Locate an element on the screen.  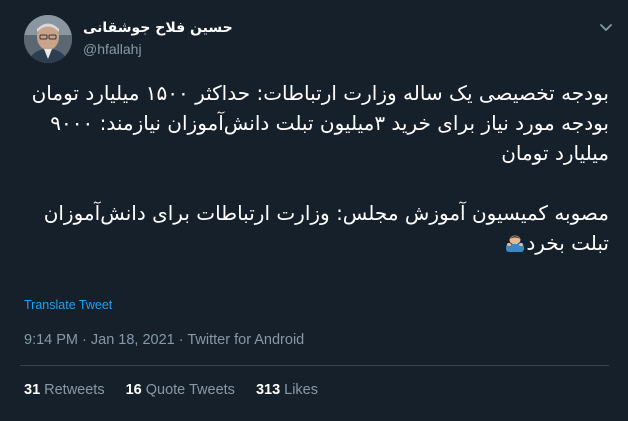
more-options-icon is located at coordinates (606, 28).